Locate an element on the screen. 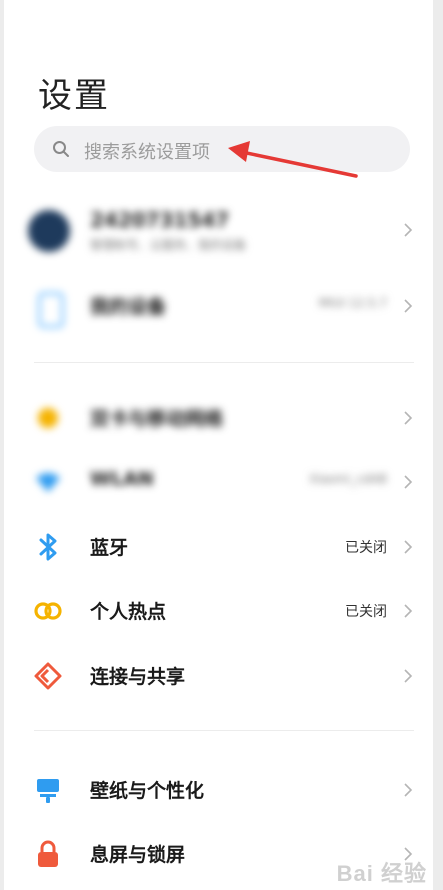 The width and height of the screenshot is (443, 890). settings-item-dual-sim: 双卡与移动网络 is located at coordinates (218, 418).